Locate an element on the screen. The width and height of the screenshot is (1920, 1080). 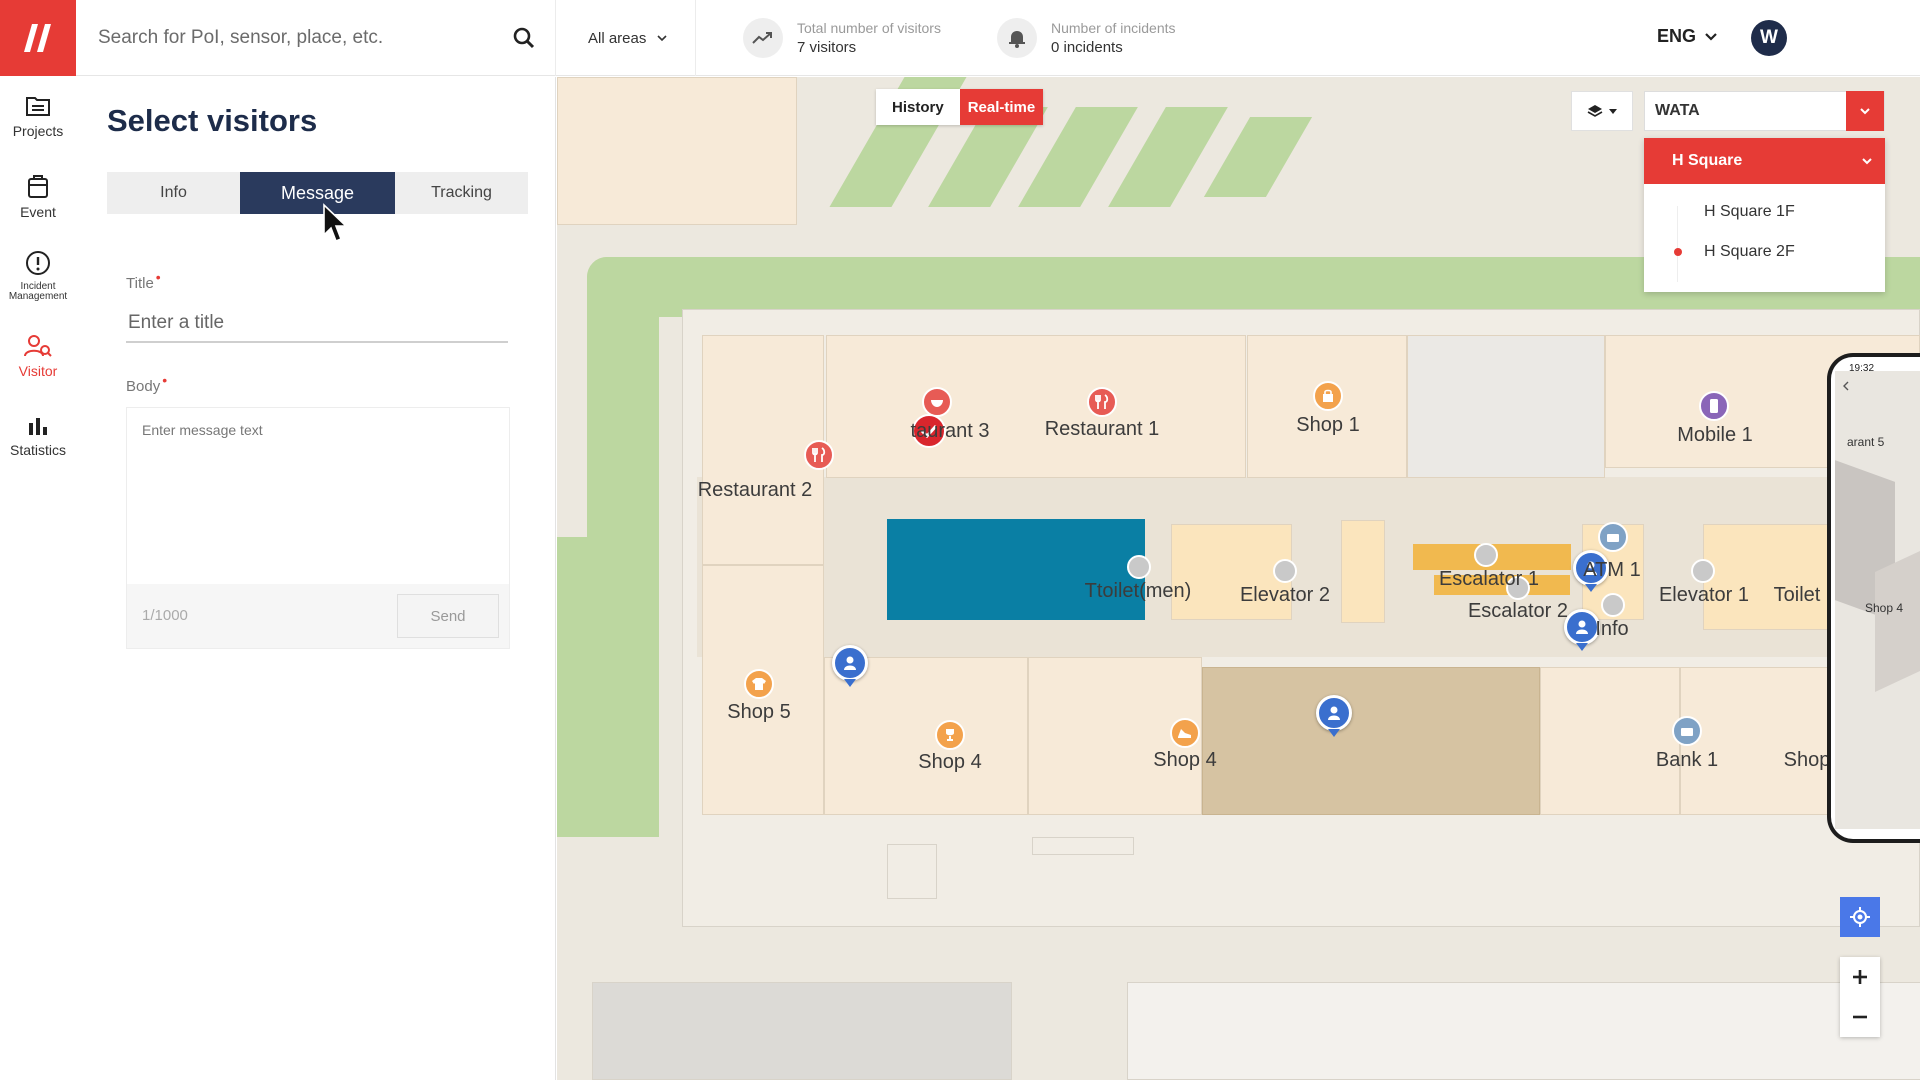
toilet-marker-icon is located at coordinates (1139, 567).